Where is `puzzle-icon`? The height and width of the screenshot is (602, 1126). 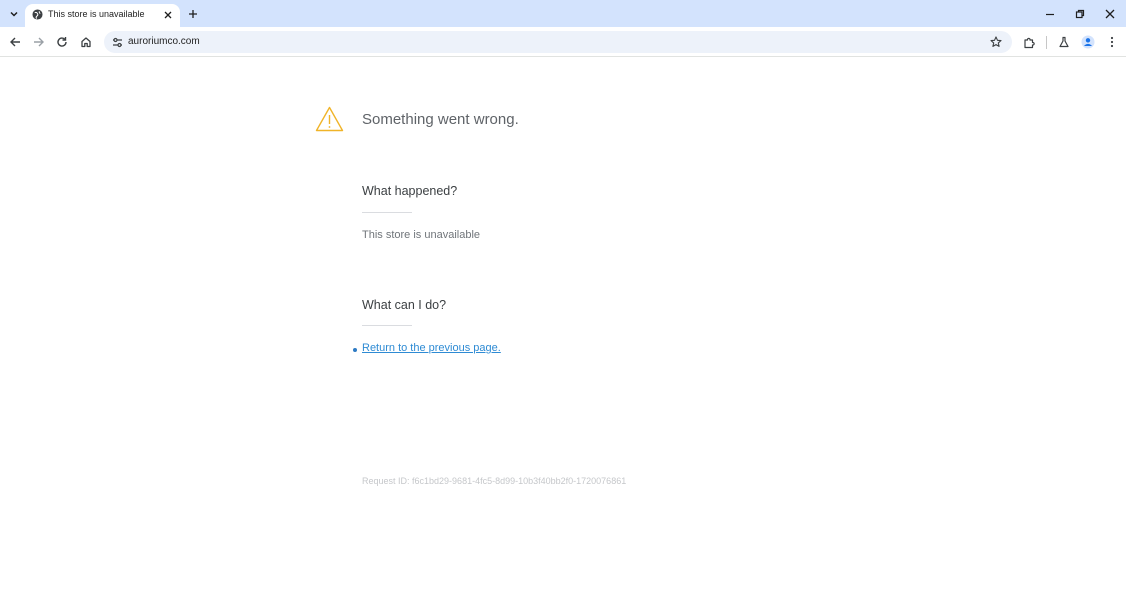 puzzle-icon is located at coordinates (1029, 42).